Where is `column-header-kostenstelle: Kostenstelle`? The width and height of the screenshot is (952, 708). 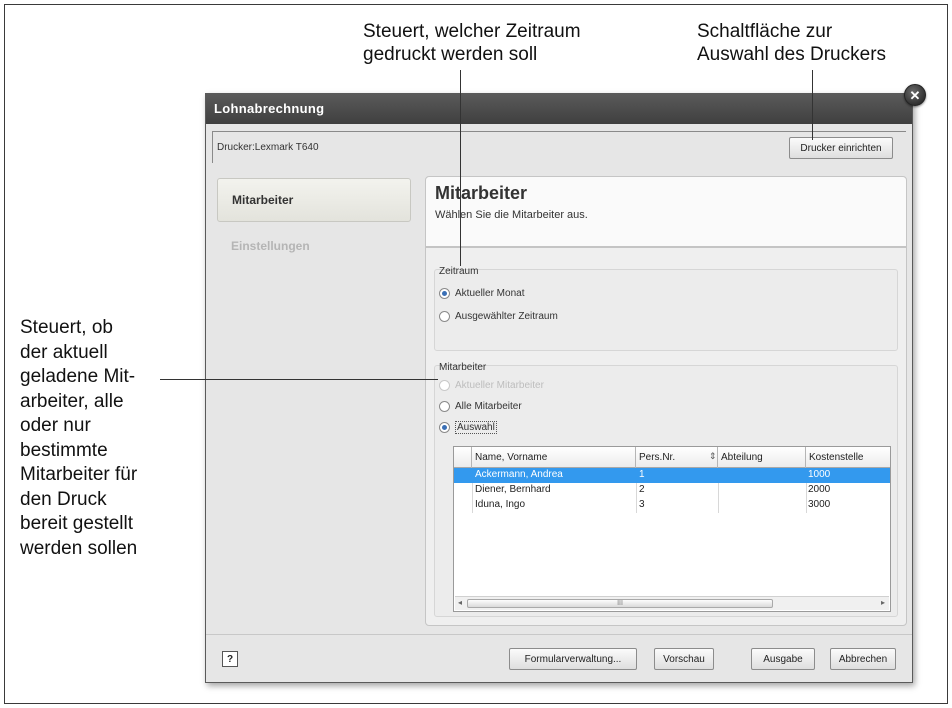
column-header-kostenstelle: Kostenstelle is located at coordinates (848, 457).